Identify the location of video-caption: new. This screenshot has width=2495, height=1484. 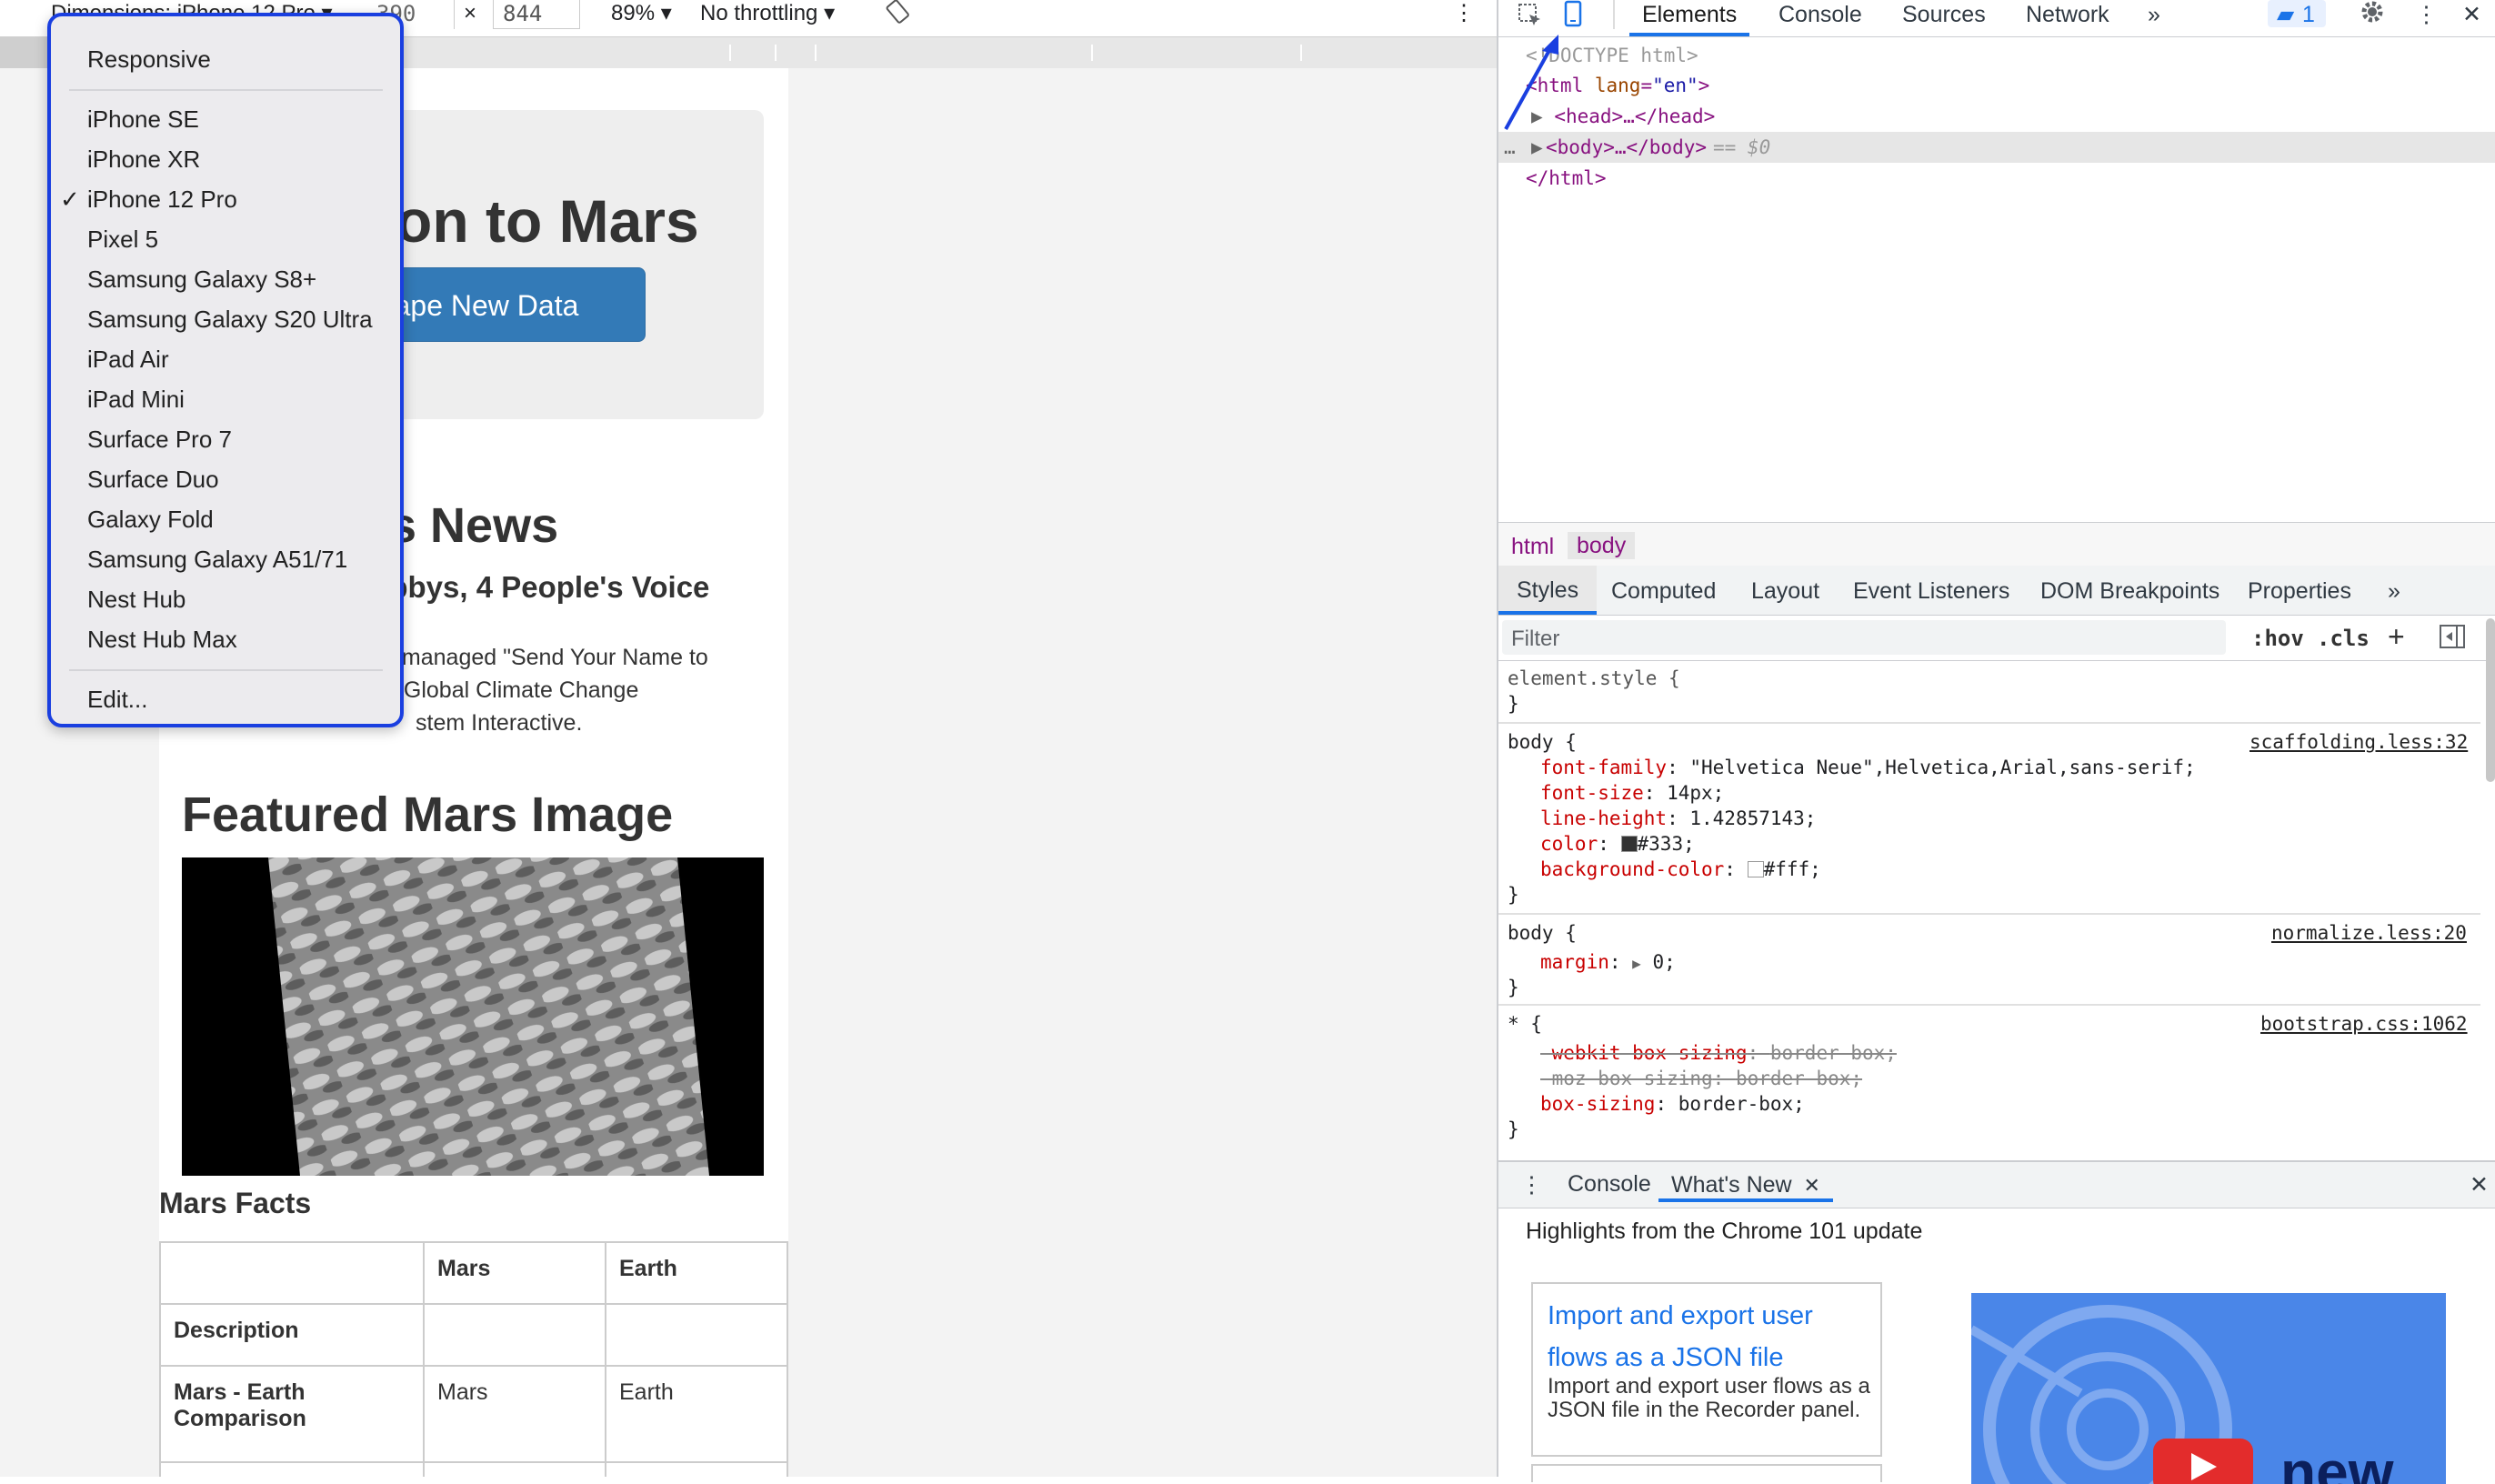
(2337, 1461).